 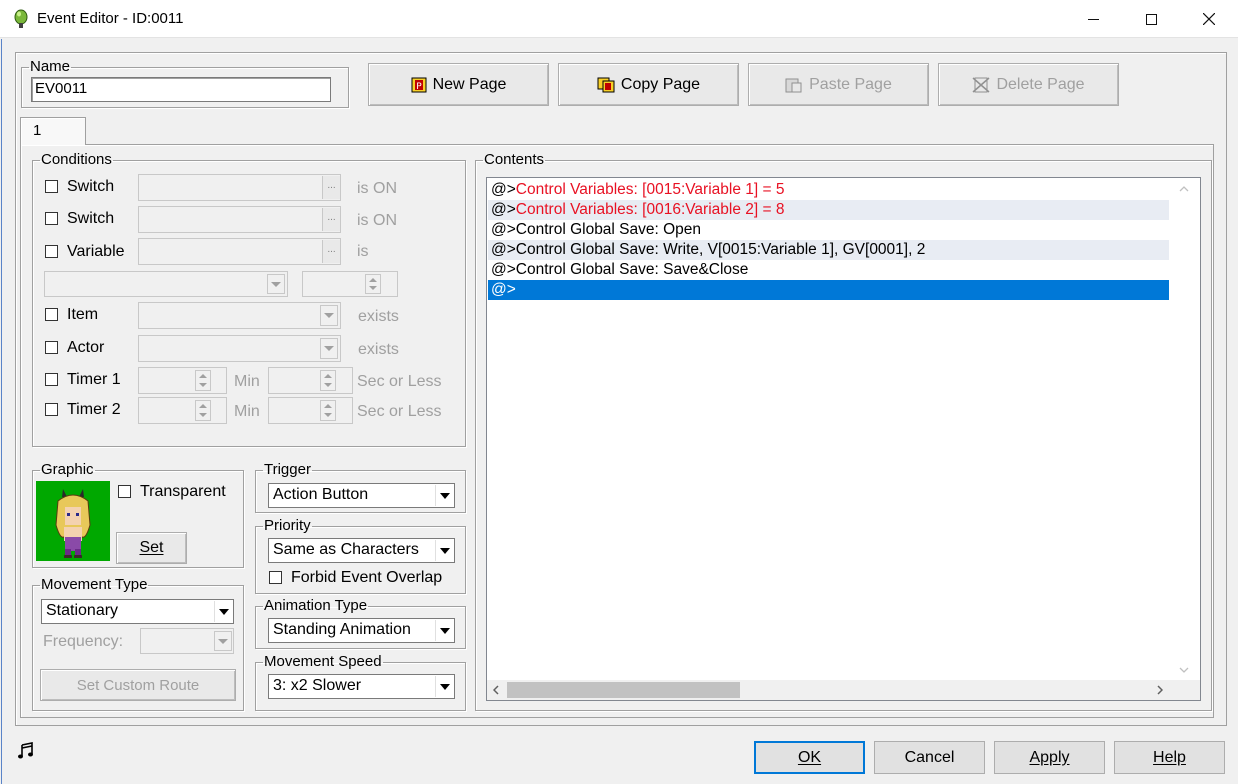 I want to click on timer1-sec-spinner, so click(x=310, y=380).